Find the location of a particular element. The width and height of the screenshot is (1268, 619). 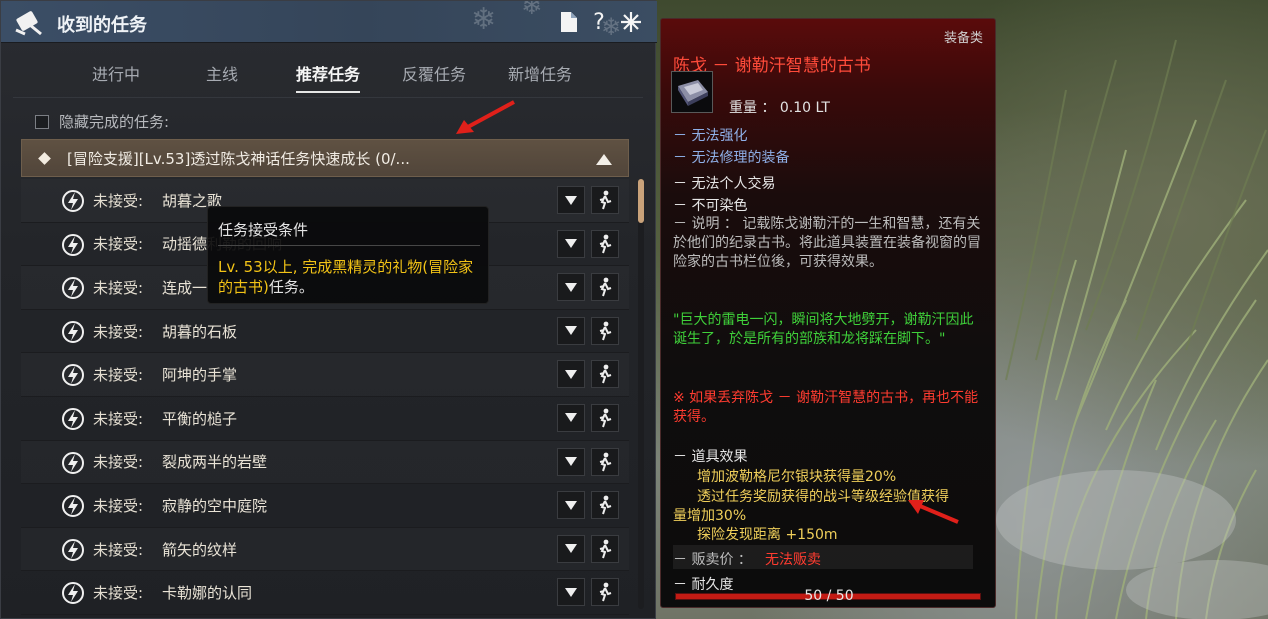

tab-in-progress: 进行中 is located at coordinates (116, 73).